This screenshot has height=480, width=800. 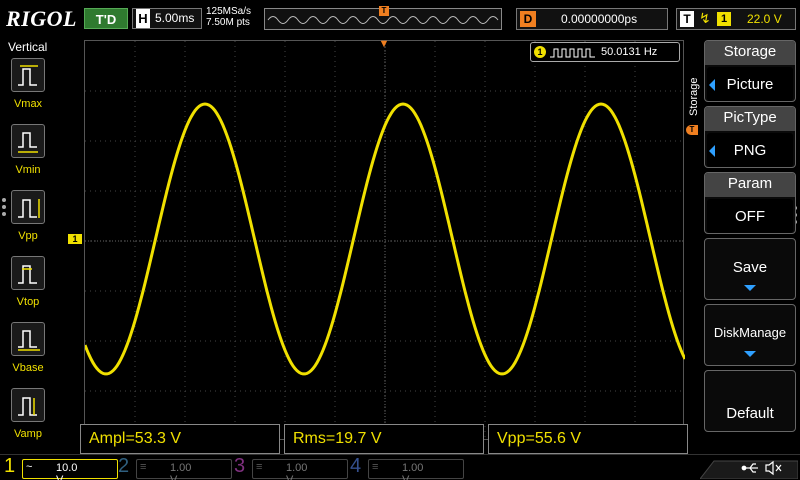 I want to click on menu-page-dots, so click(x=4, y=208).